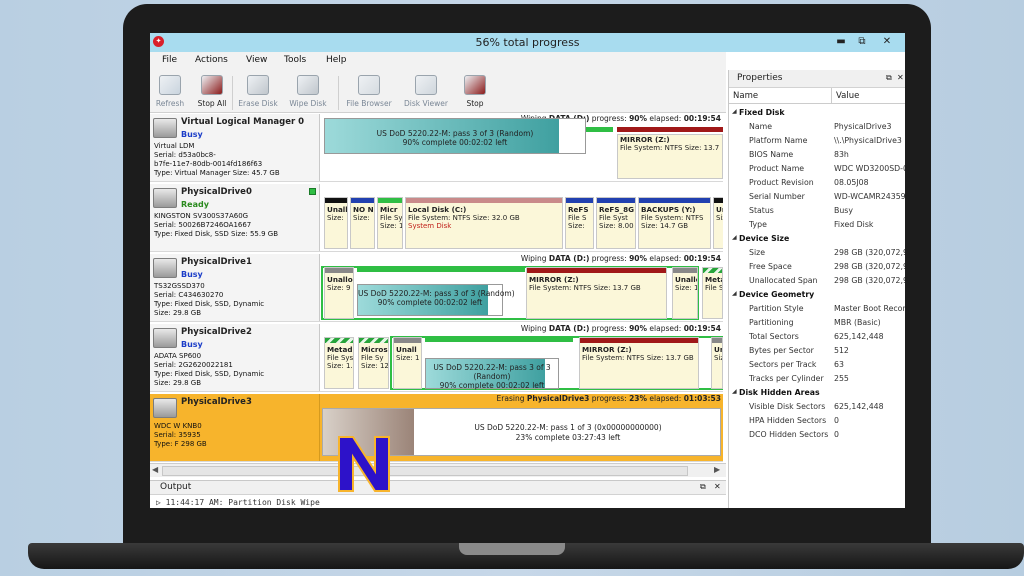  What do you see at coordinates (425, 471) in the screenshot?
I see `scrollbar-thumb` at bounding box center [425, 471].